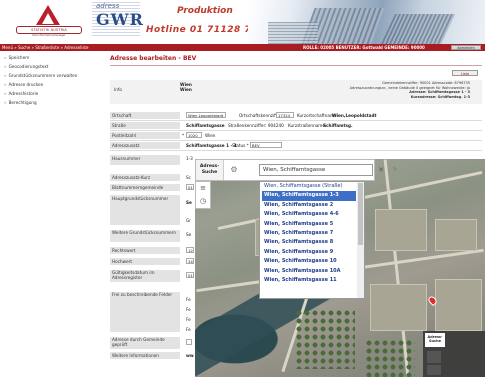 The height and width of the screenshot is (377, 485). What do you see at coordinates (188, 309) in the screenshot?
I see `frei-value-2: Fe` at bounding box center [188, 309].